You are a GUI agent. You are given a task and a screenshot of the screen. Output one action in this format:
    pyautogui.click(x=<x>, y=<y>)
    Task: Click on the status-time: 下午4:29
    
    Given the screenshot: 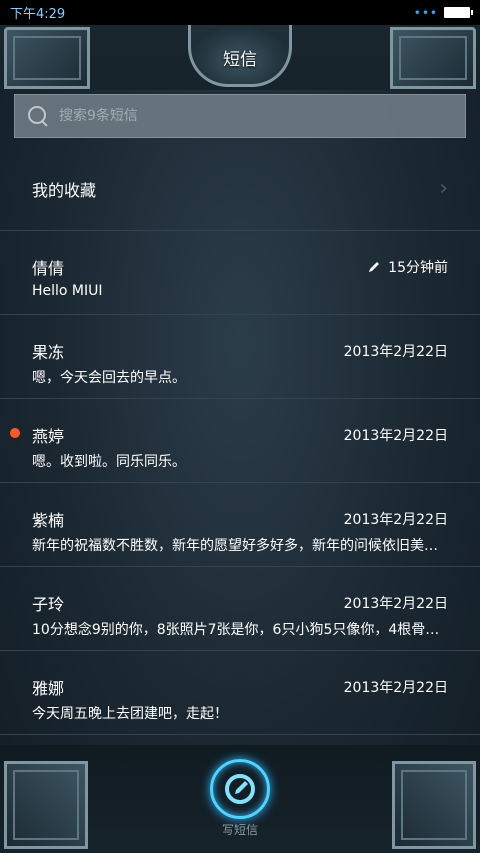 What is the action you would take?
    pyautogui.click(x=38, y=14)
    